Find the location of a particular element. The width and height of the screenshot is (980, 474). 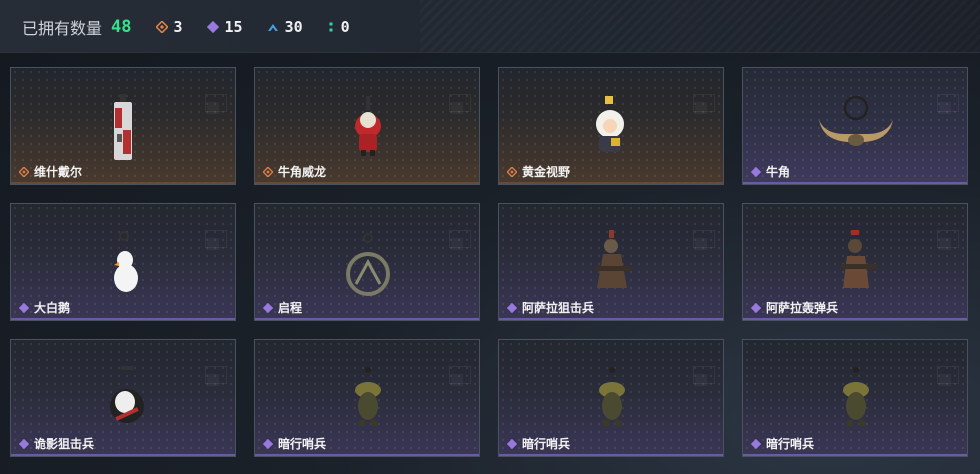

green-dots-icon is located at coordinates (331, 27).